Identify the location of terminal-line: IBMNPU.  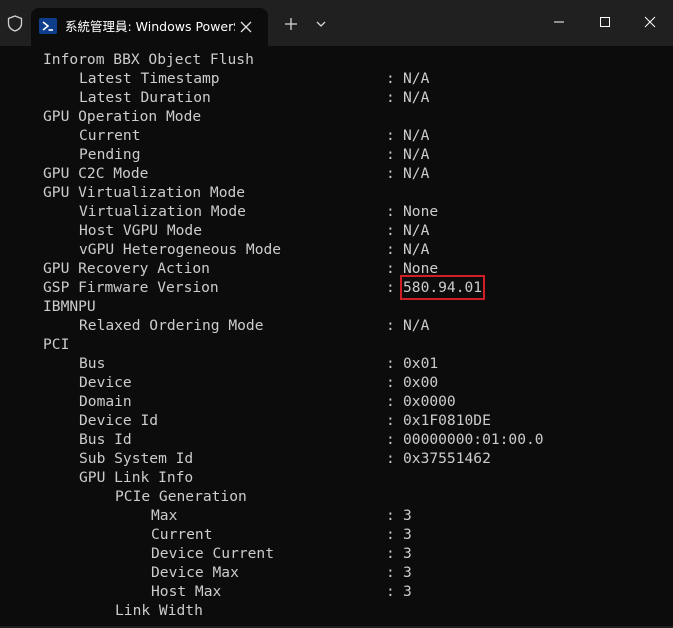
(353, 306).